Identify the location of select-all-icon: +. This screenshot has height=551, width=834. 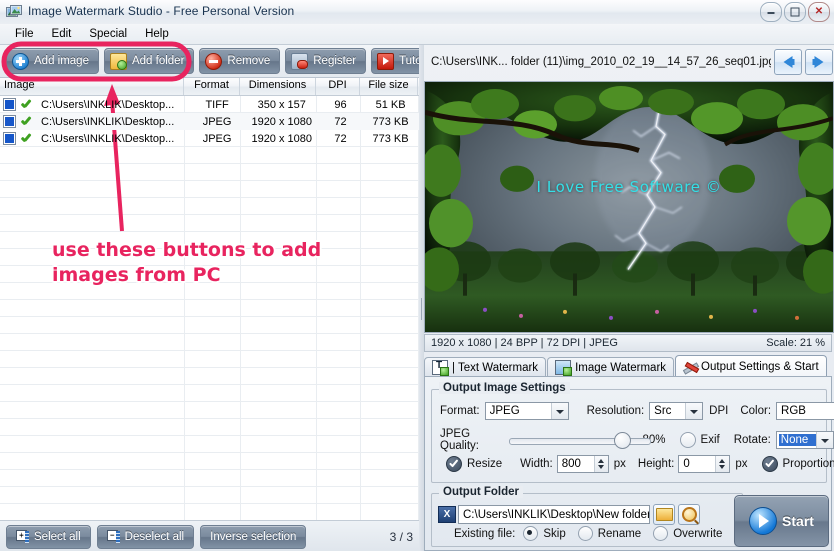
(22, 536).